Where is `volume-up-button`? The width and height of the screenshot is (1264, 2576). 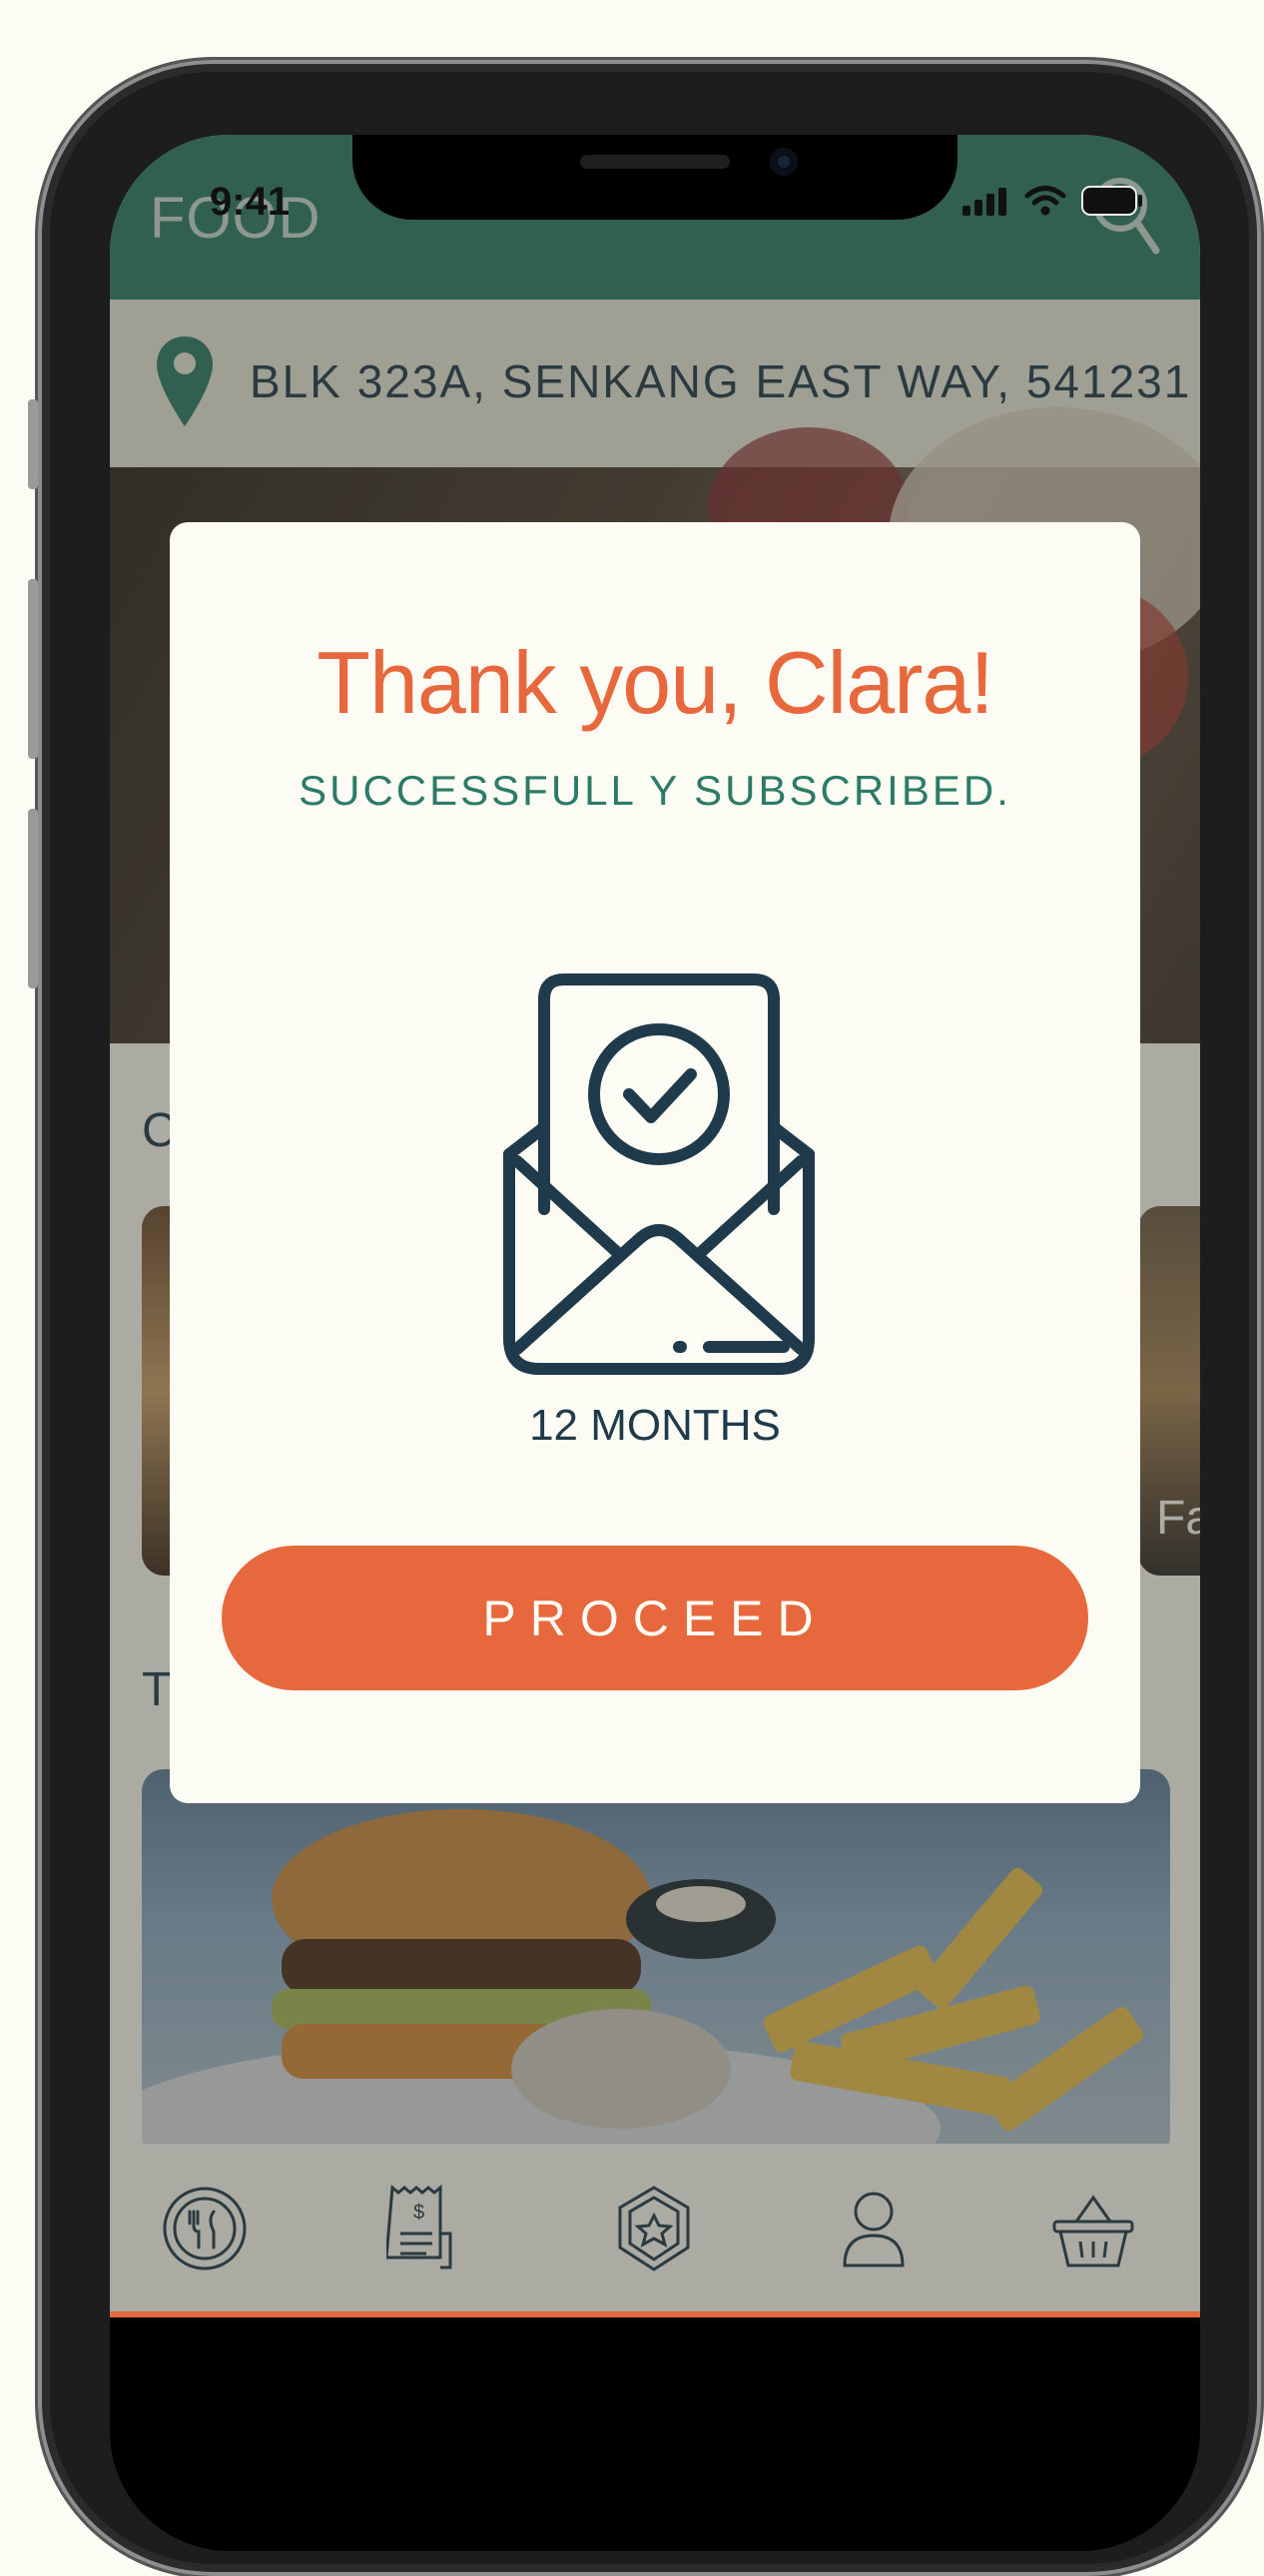
volume-up-button is located at coordinates (33, 669).